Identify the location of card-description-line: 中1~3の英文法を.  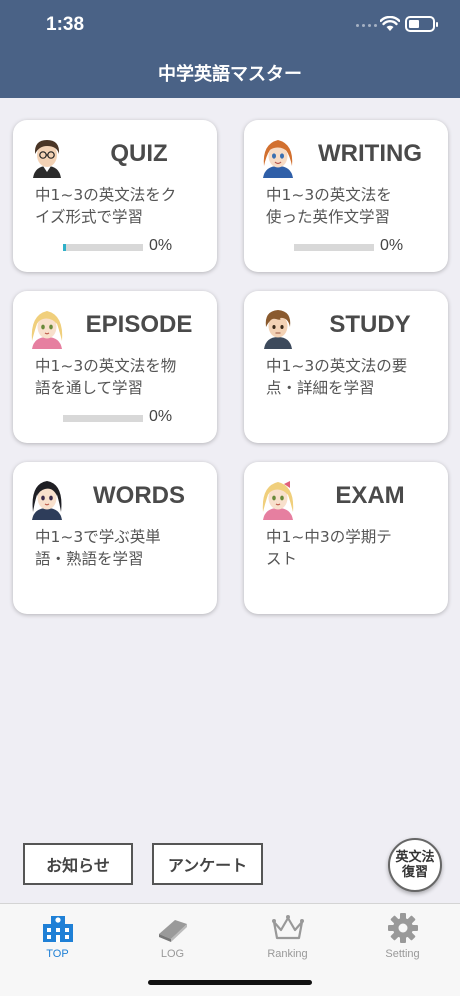
(329, 195).